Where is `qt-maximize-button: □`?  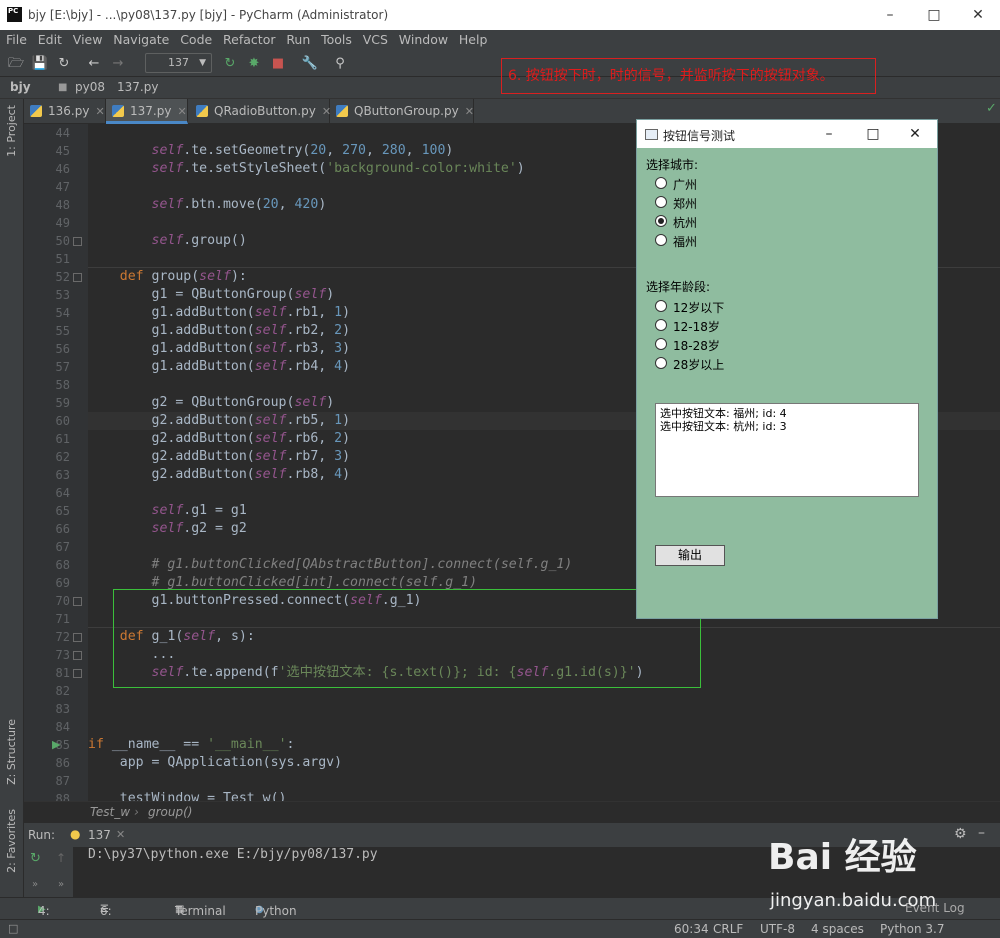
qt-maximize-button: □ is located at coordinates (873, 134).